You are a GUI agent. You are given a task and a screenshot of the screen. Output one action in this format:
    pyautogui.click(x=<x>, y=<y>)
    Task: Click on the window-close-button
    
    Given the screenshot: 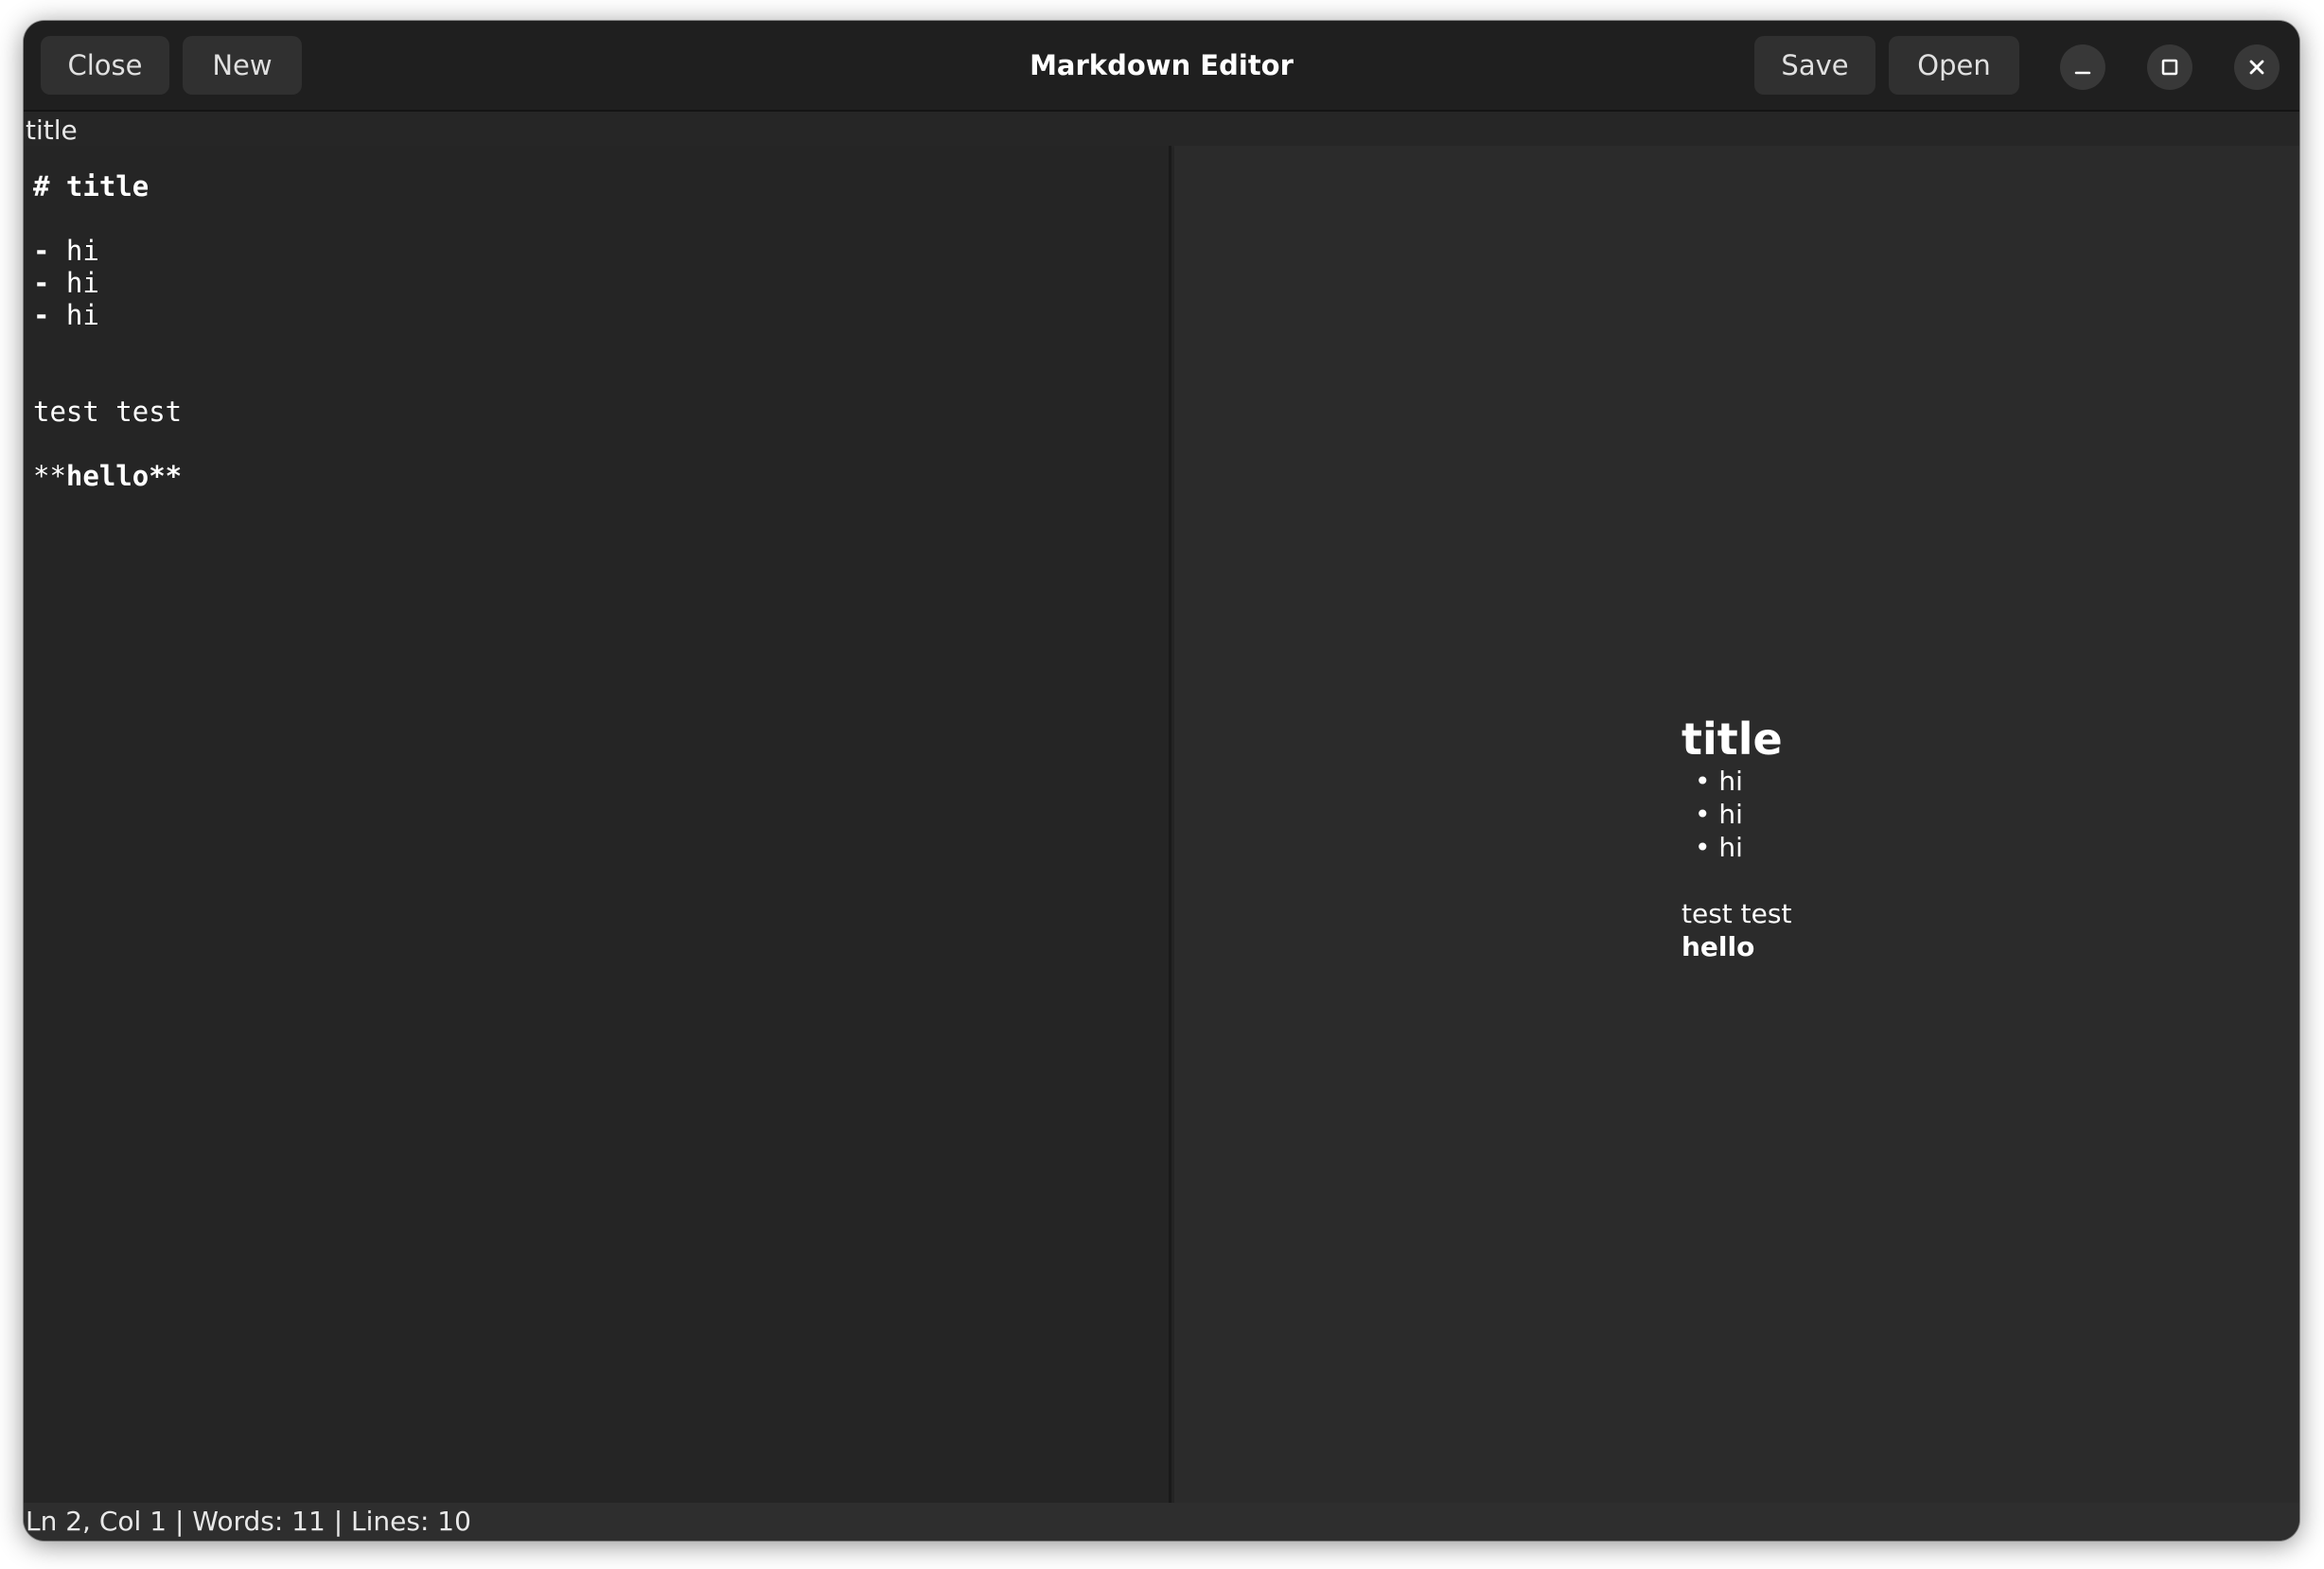 What is the action you would take?
    pyautogui.click(x=2257, y=67)
    